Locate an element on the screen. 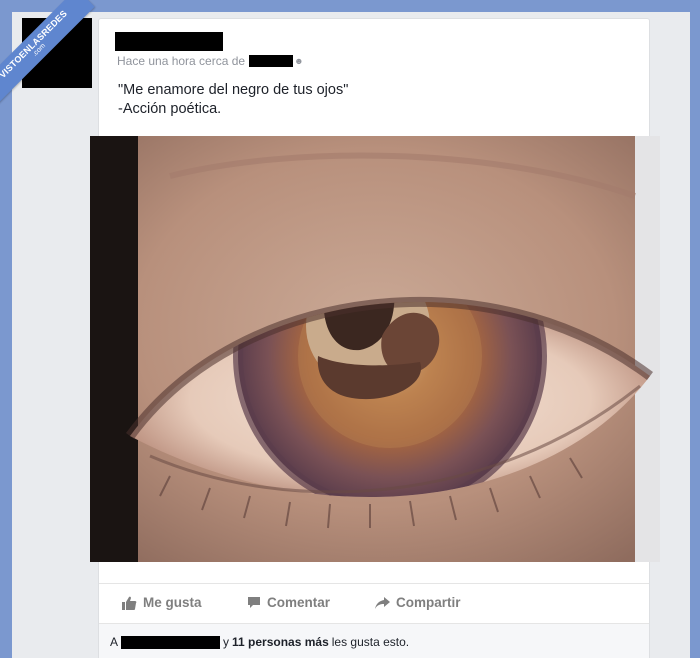 Image resolution: width=700 pixels, height=658 pixels. author-name-redacted is located at coordinates (169, 41).